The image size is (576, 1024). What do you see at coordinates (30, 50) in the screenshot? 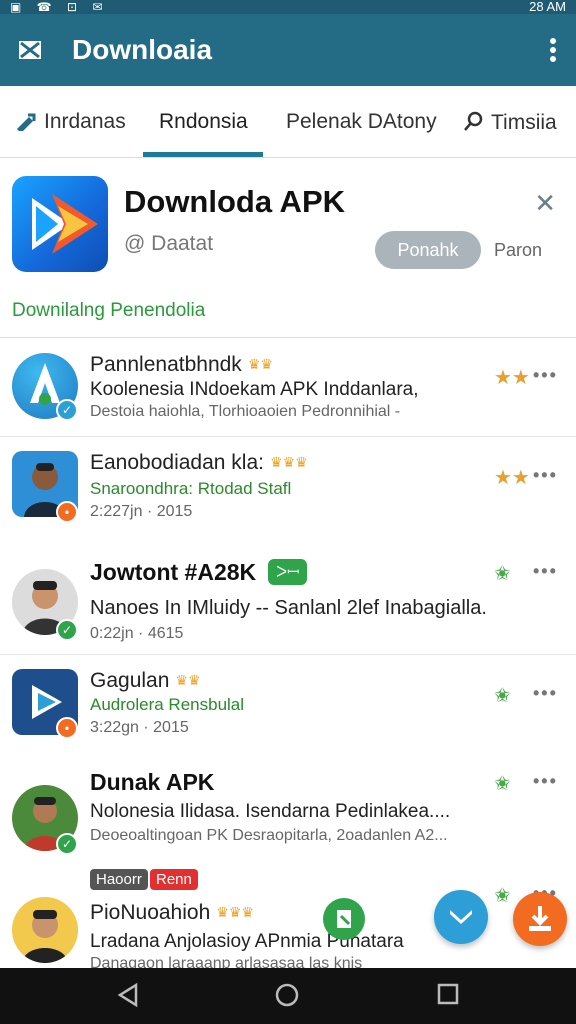
I see `mail-icon` at bounding box center [30, 50].